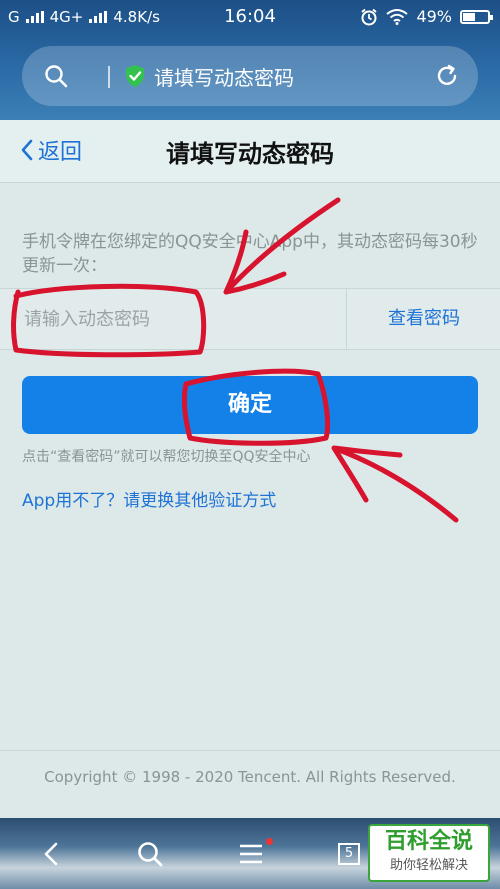 The width and height of the screenshot is (500, 889). Describe the element at coordinates (174, 319) in the screenshot. I see `dynamic-password-input` at that location.